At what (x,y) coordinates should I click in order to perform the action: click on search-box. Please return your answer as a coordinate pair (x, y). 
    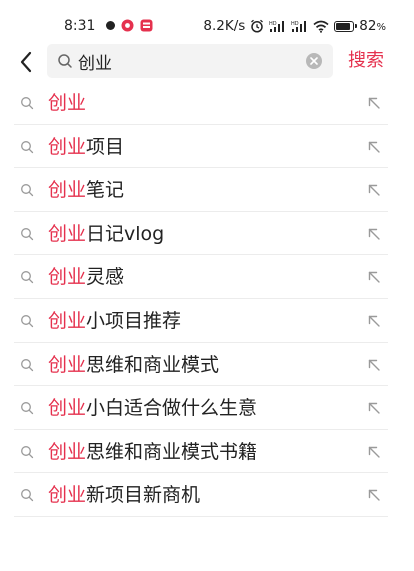
    Looking at the image, I should click on (190, 61).